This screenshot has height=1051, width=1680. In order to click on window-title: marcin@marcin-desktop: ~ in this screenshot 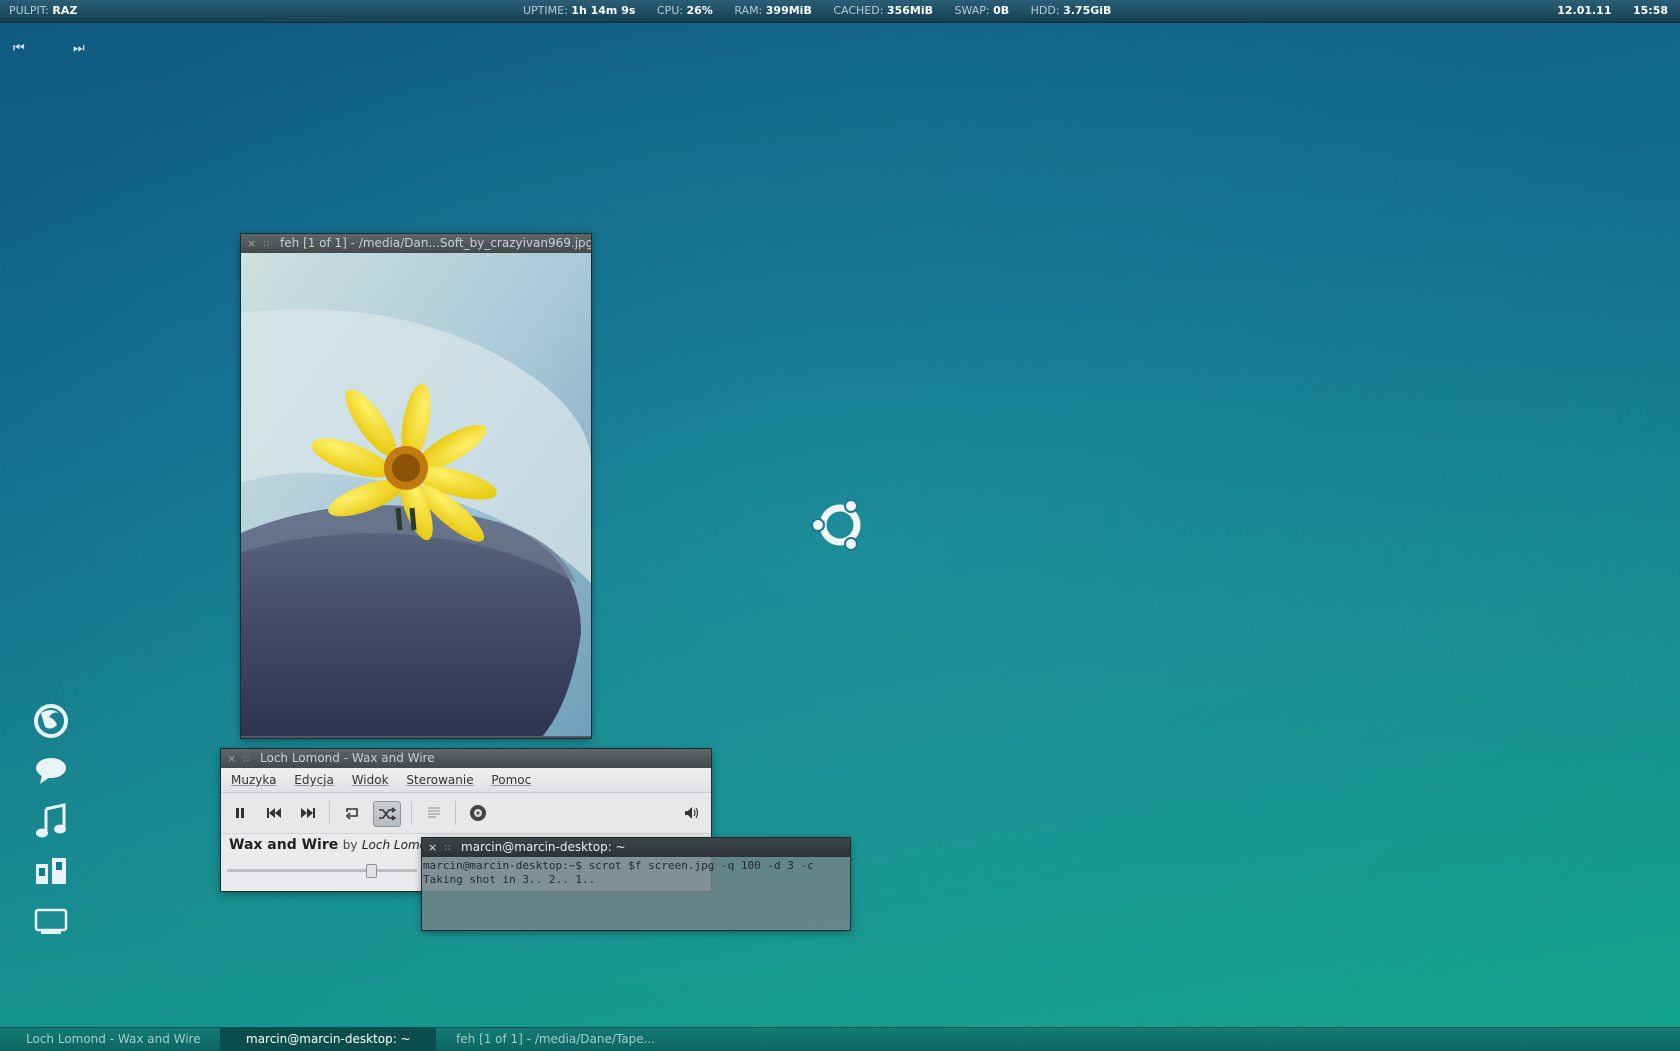, I will do `click(543, 847)`.